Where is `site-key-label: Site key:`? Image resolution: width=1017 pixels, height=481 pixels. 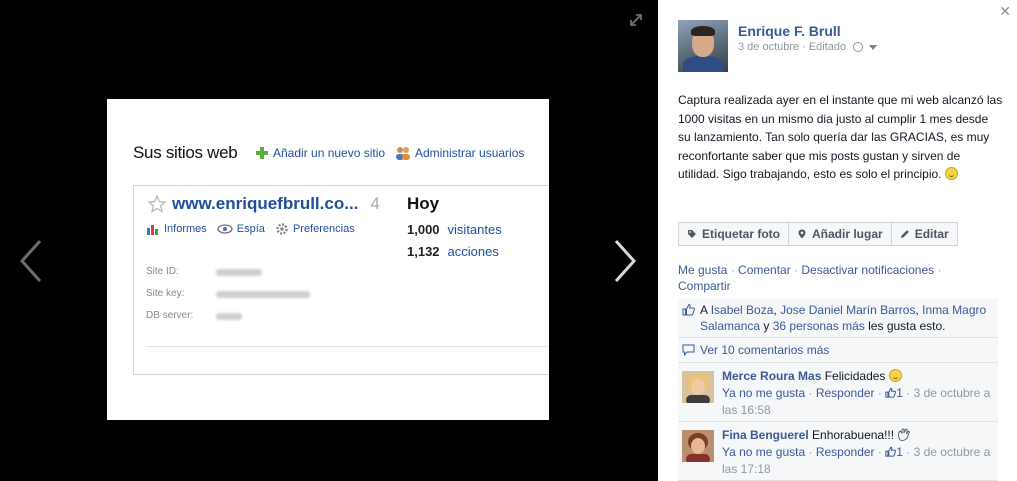
site-key-label: Site key: is located at coordinates (228, 293).